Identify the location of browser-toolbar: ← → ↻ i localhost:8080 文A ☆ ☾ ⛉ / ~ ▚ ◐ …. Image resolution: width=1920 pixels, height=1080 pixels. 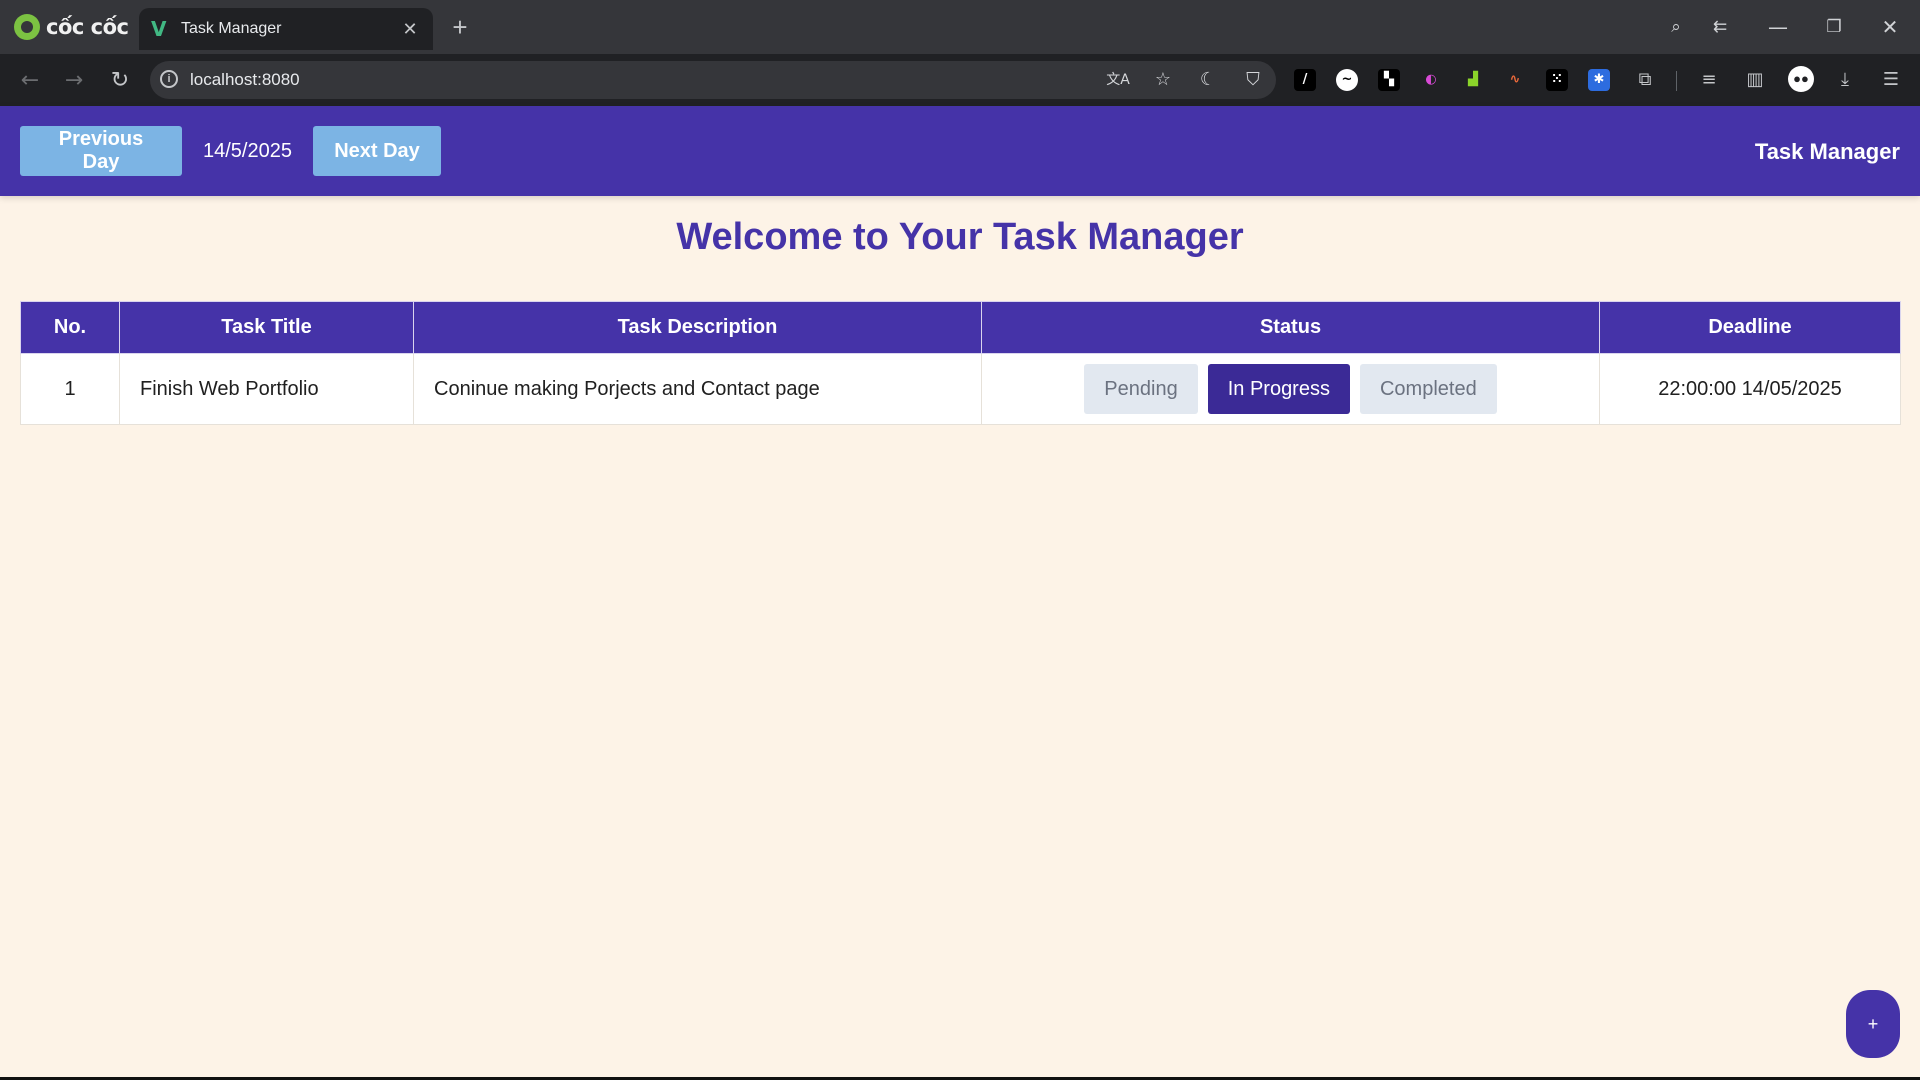
(960, 80).